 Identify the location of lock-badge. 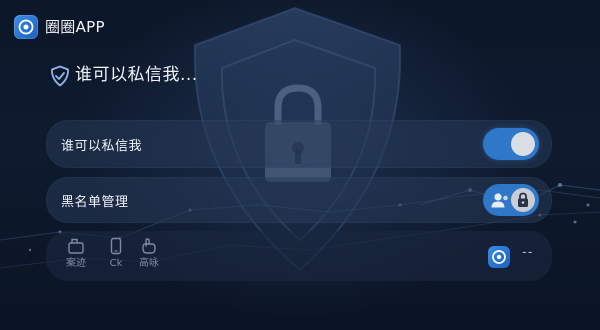
(523, 200).